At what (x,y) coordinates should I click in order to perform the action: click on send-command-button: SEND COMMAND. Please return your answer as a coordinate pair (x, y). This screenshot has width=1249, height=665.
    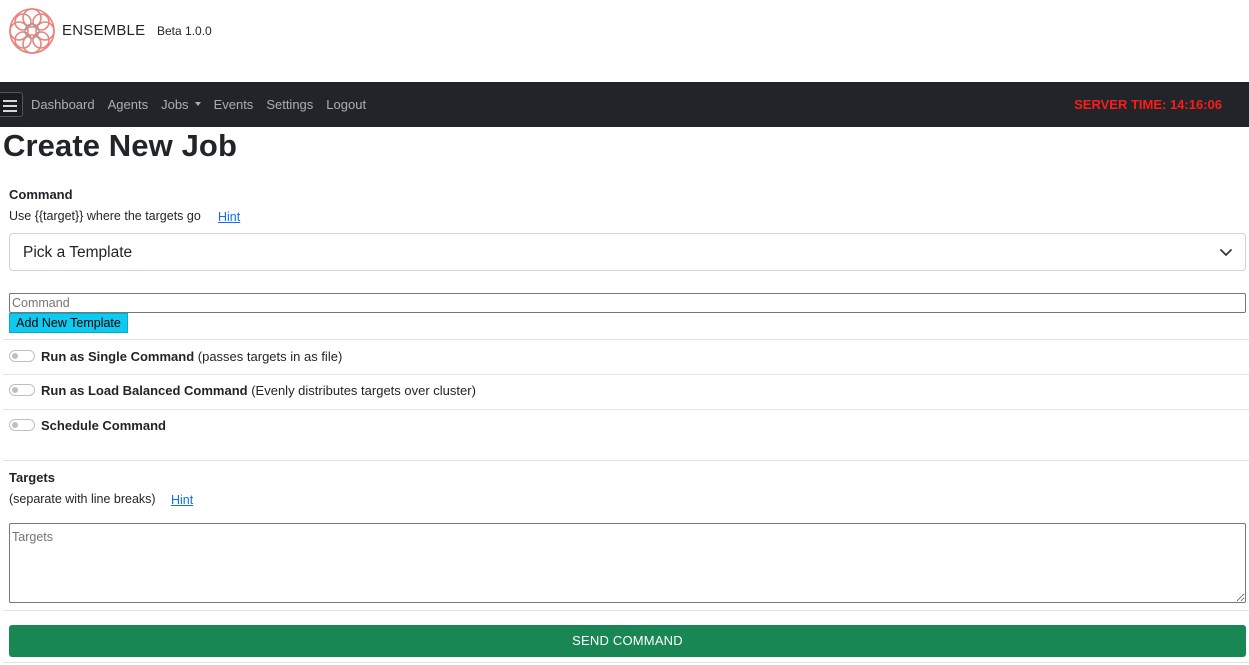
    Looking at the image, I should click on (627, 641).